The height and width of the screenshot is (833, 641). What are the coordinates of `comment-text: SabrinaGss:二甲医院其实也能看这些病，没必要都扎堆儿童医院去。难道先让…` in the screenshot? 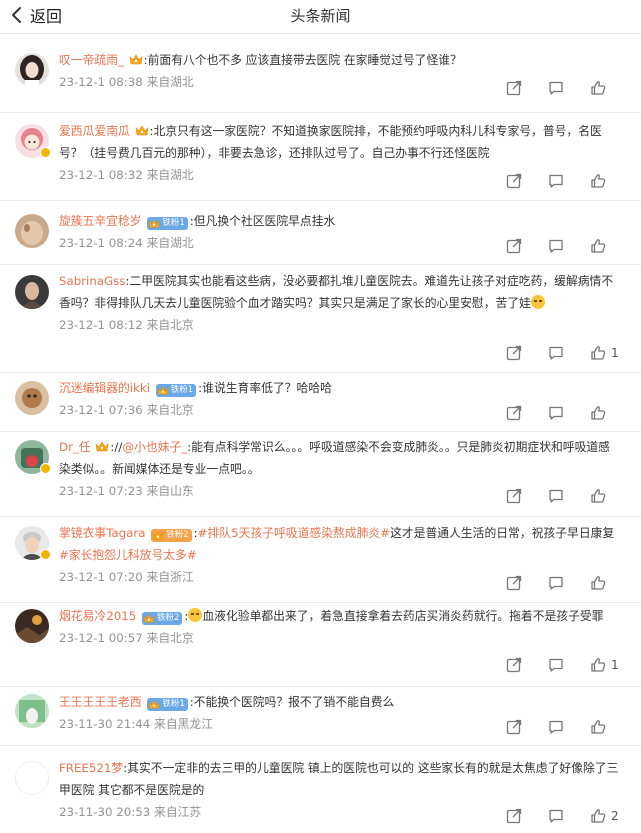 It's located at (339, 292).